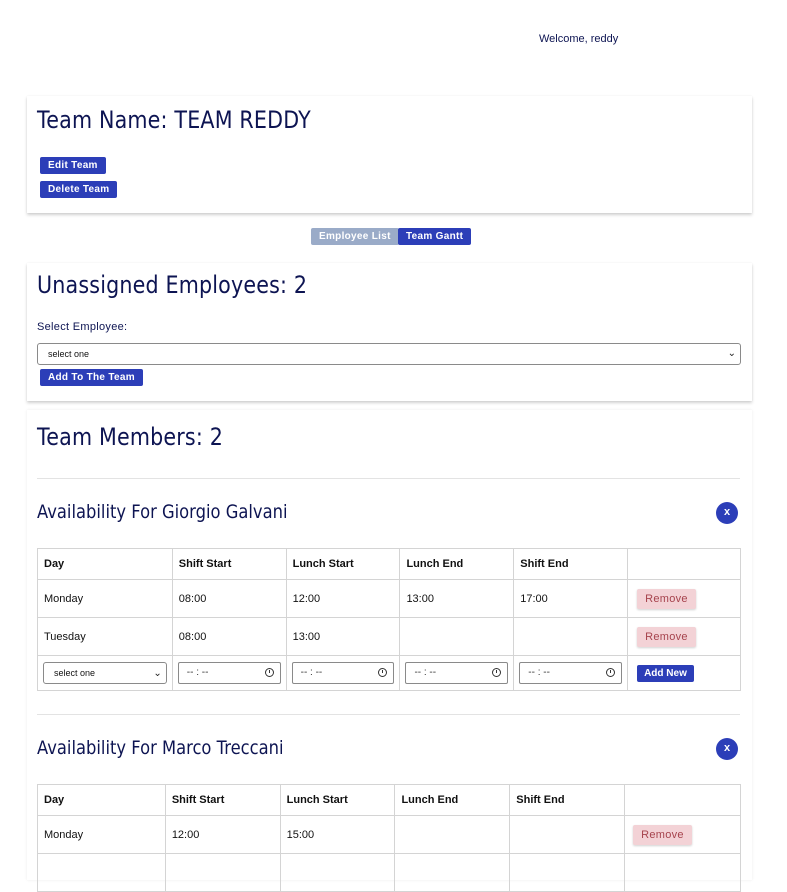 This screenshot has height=892, width=787. Describe the element at coordinates (457, 598) in the screenshot. I see `cell-lunch-end: 13:00` at that location.